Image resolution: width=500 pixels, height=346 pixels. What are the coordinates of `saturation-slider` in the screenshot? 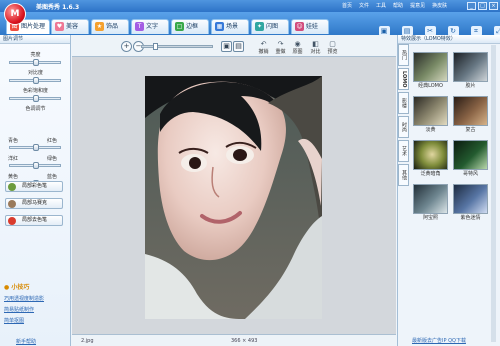 It's located at (35, 98).